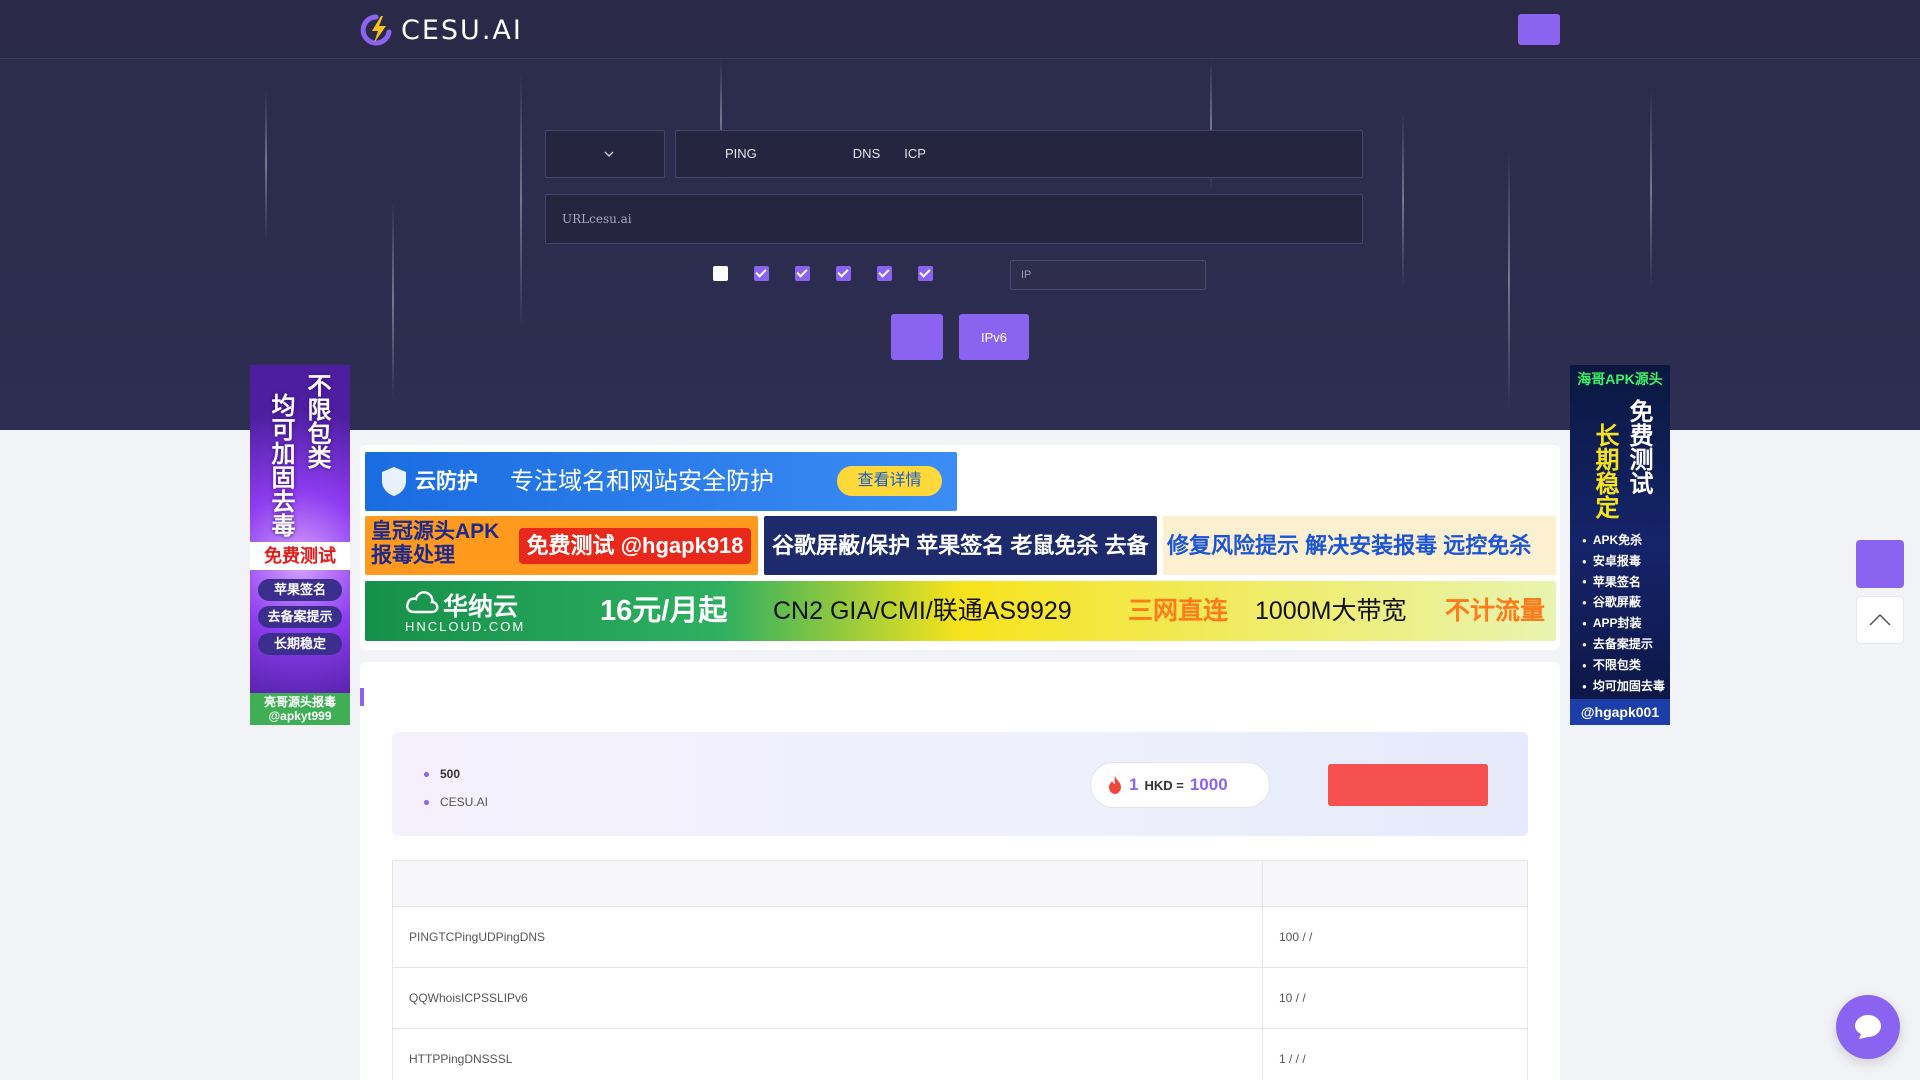 The image size is (1920, 1080). Describe the element at coordinates (664, 611) in the screenshot. I see `banner-hncloud-price: 16元/月起` at that location.